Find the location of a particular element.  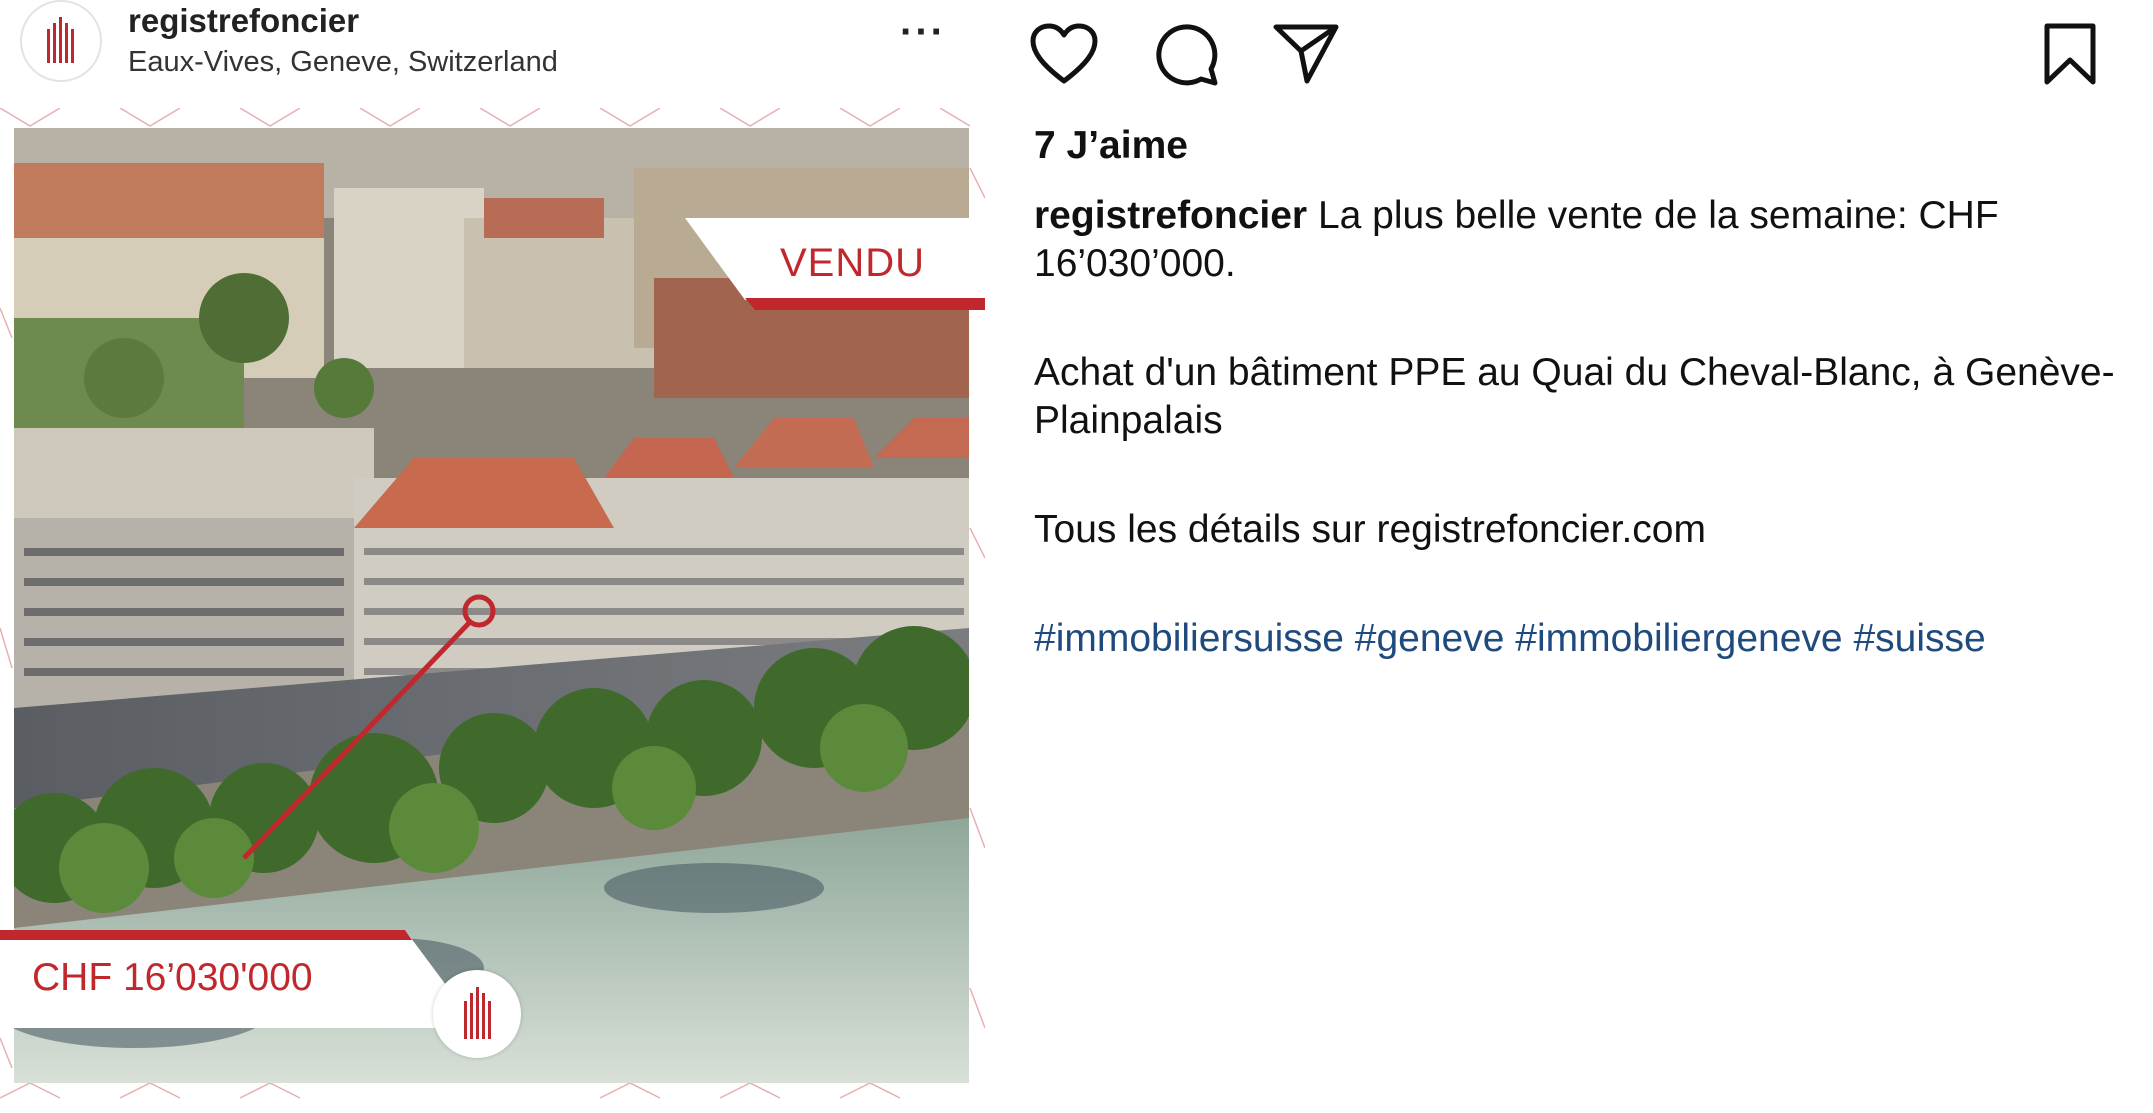

like-button is located at coordinates (1064, 54).